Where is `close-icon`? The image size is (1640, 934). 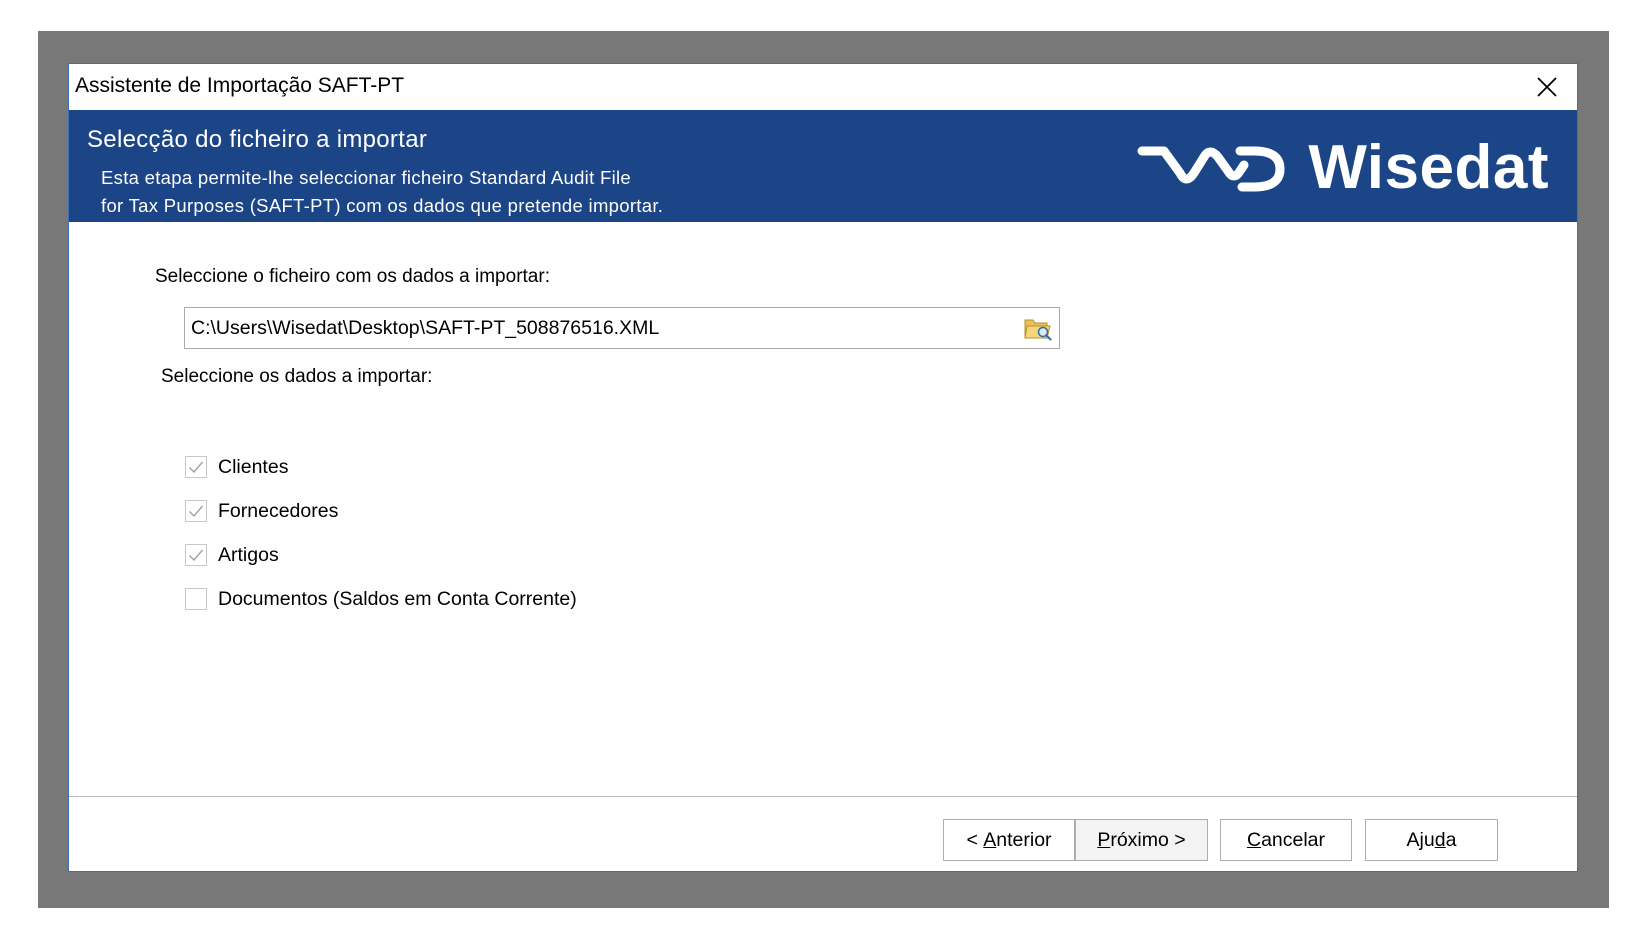
close-icon is located at coordinates (1547, 87).